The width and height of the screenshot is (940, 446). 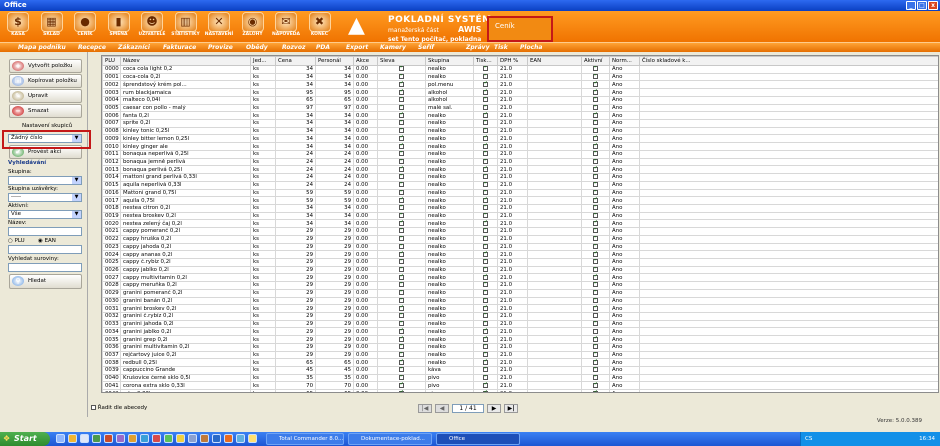 I want to click on menu-item: Obědy, so click(x=257, y=47).